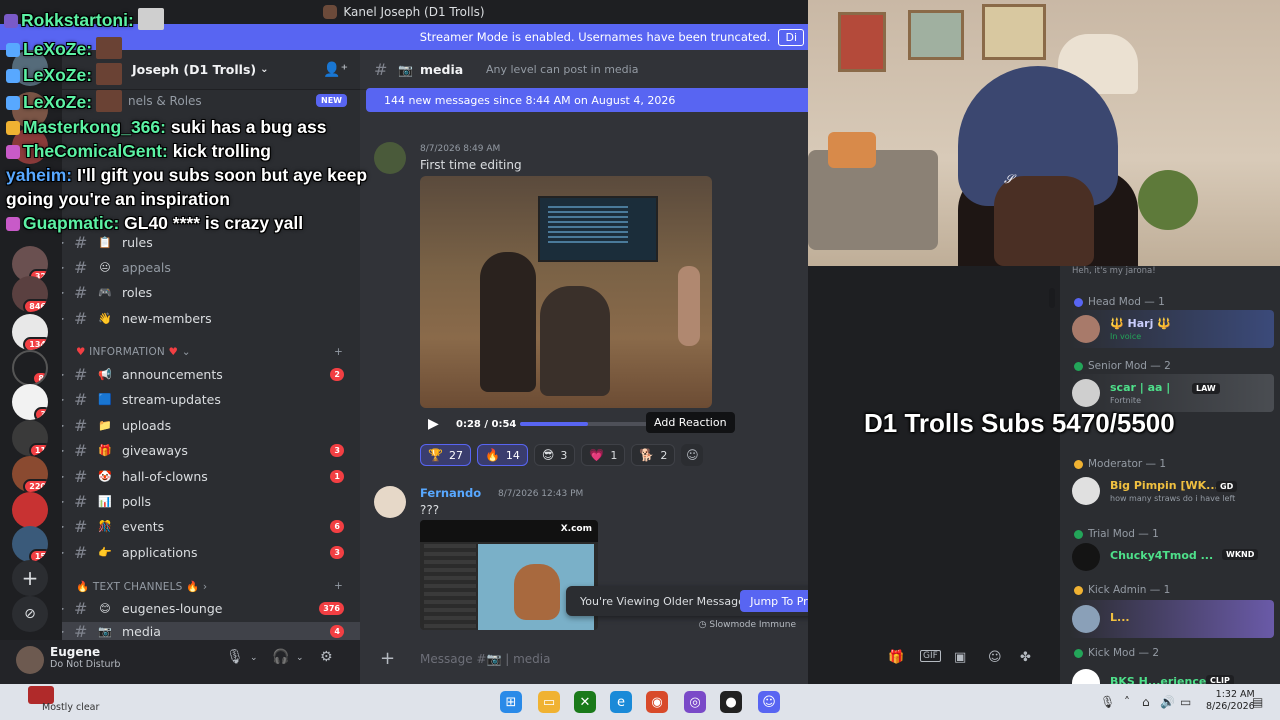  What do you see at coordinates (433, 424) in the screenshot?
I see `play-icon: ▶` at bounding box center [433, 424].